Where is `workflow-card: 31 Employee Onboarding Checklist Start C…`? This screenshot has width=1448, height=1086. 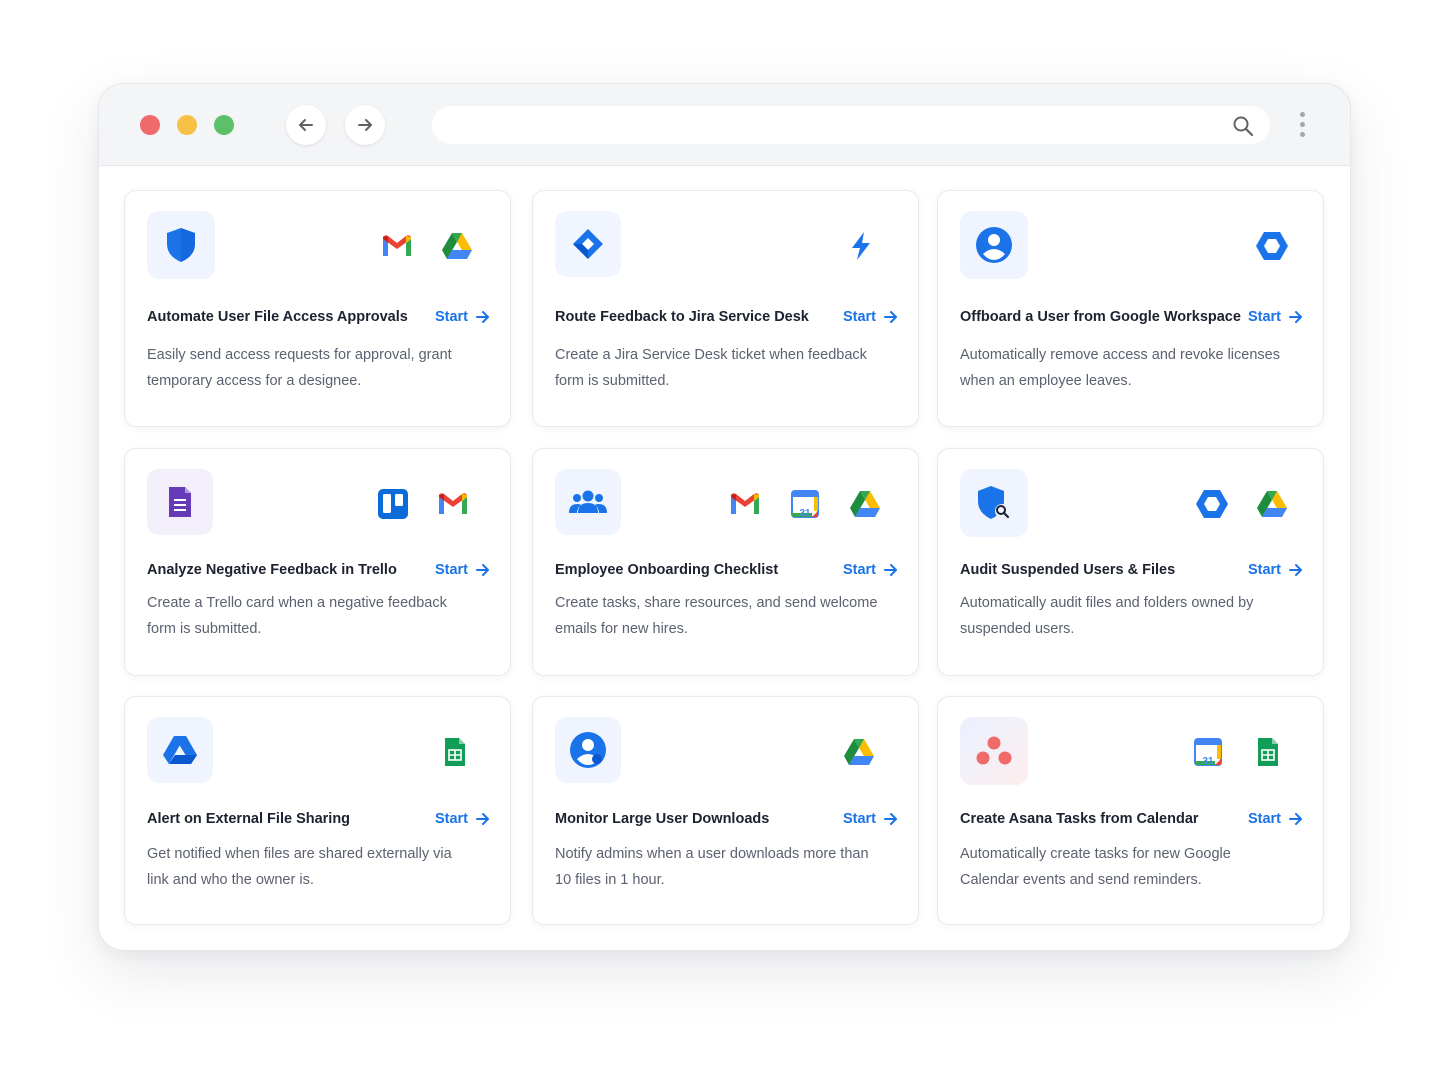
workflow-card: 31 Employee Onboarding Checklist Start C… is located at coordinates (725, 562).